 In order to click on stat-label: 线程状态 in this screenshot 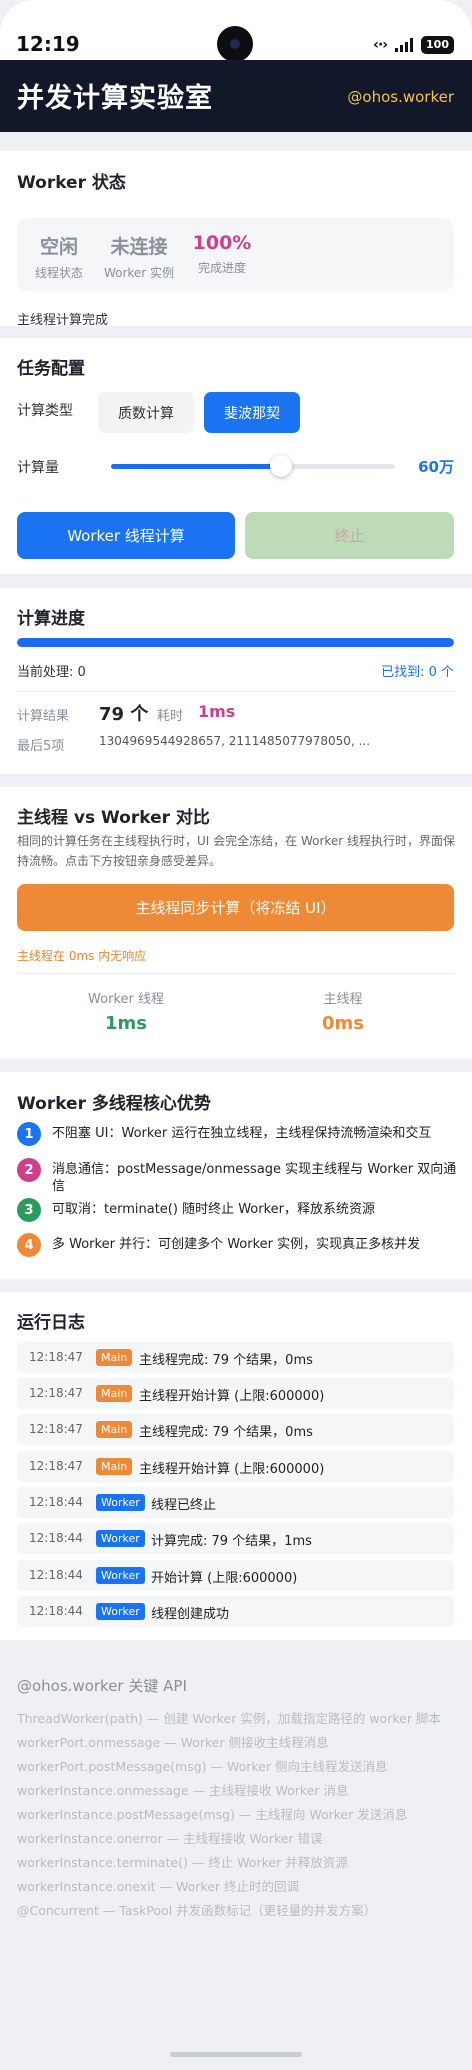, I will do `click(58, 273)`.